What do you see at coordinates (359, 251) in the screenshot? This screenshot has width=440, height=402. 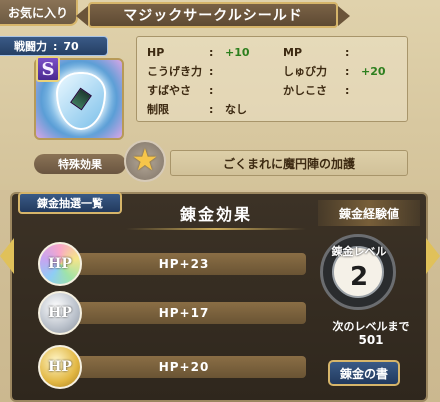 I see `alchemy-level-label: 錬金レベル` at bounding box center [359, 251].